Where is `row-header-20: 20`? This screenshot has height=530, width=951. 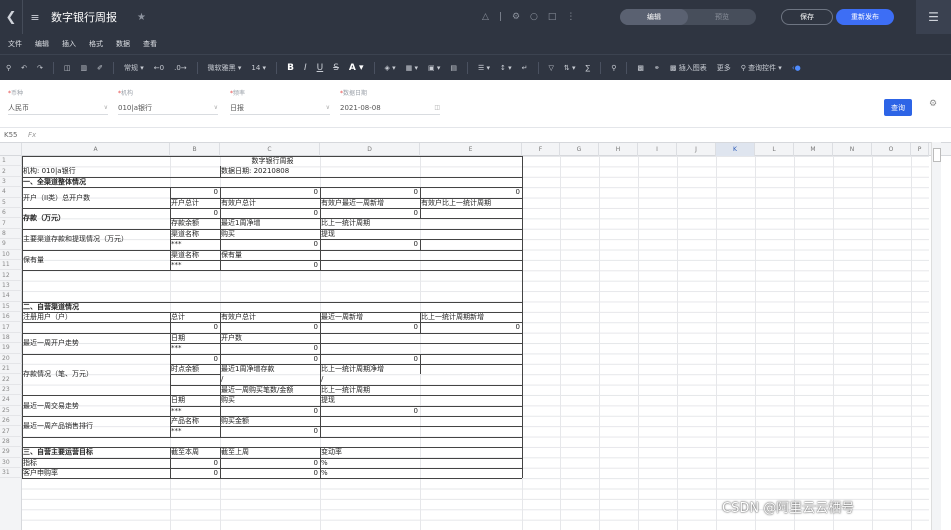
row-header-20: 20 is located at coordinates (11, 359).